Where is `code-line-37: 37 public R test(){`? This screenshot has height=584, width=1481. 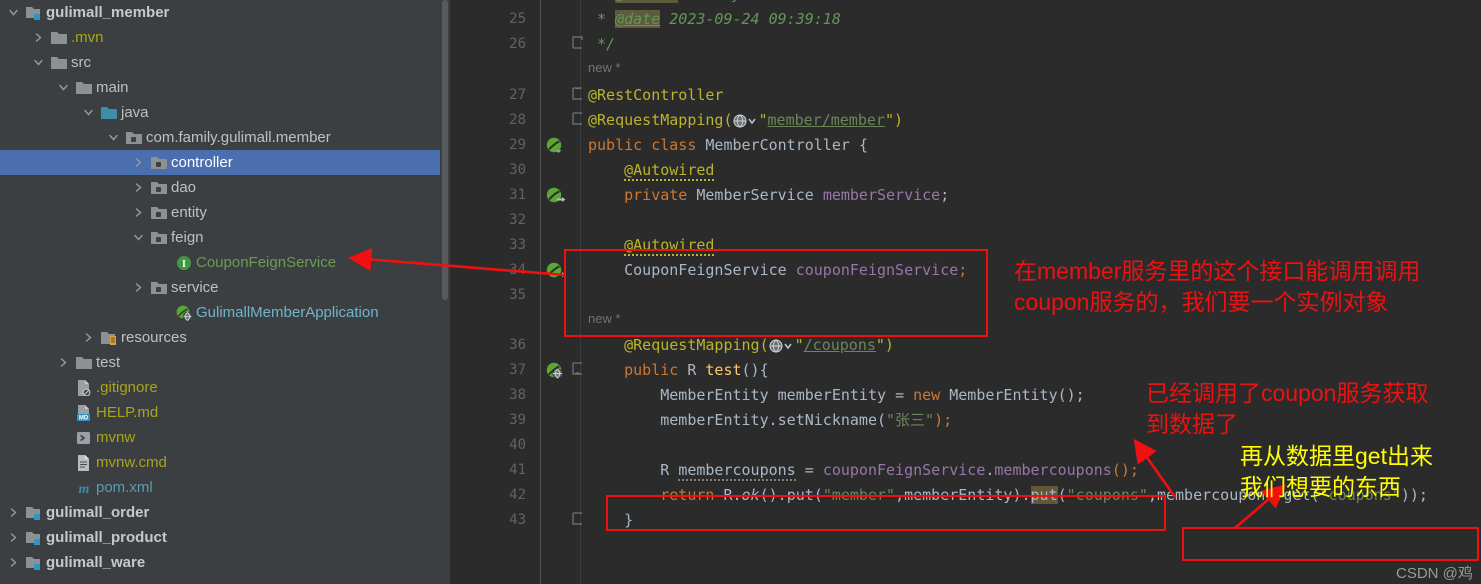
code-line-37: 37 public R test(){ is located at coordinates (965, 370).